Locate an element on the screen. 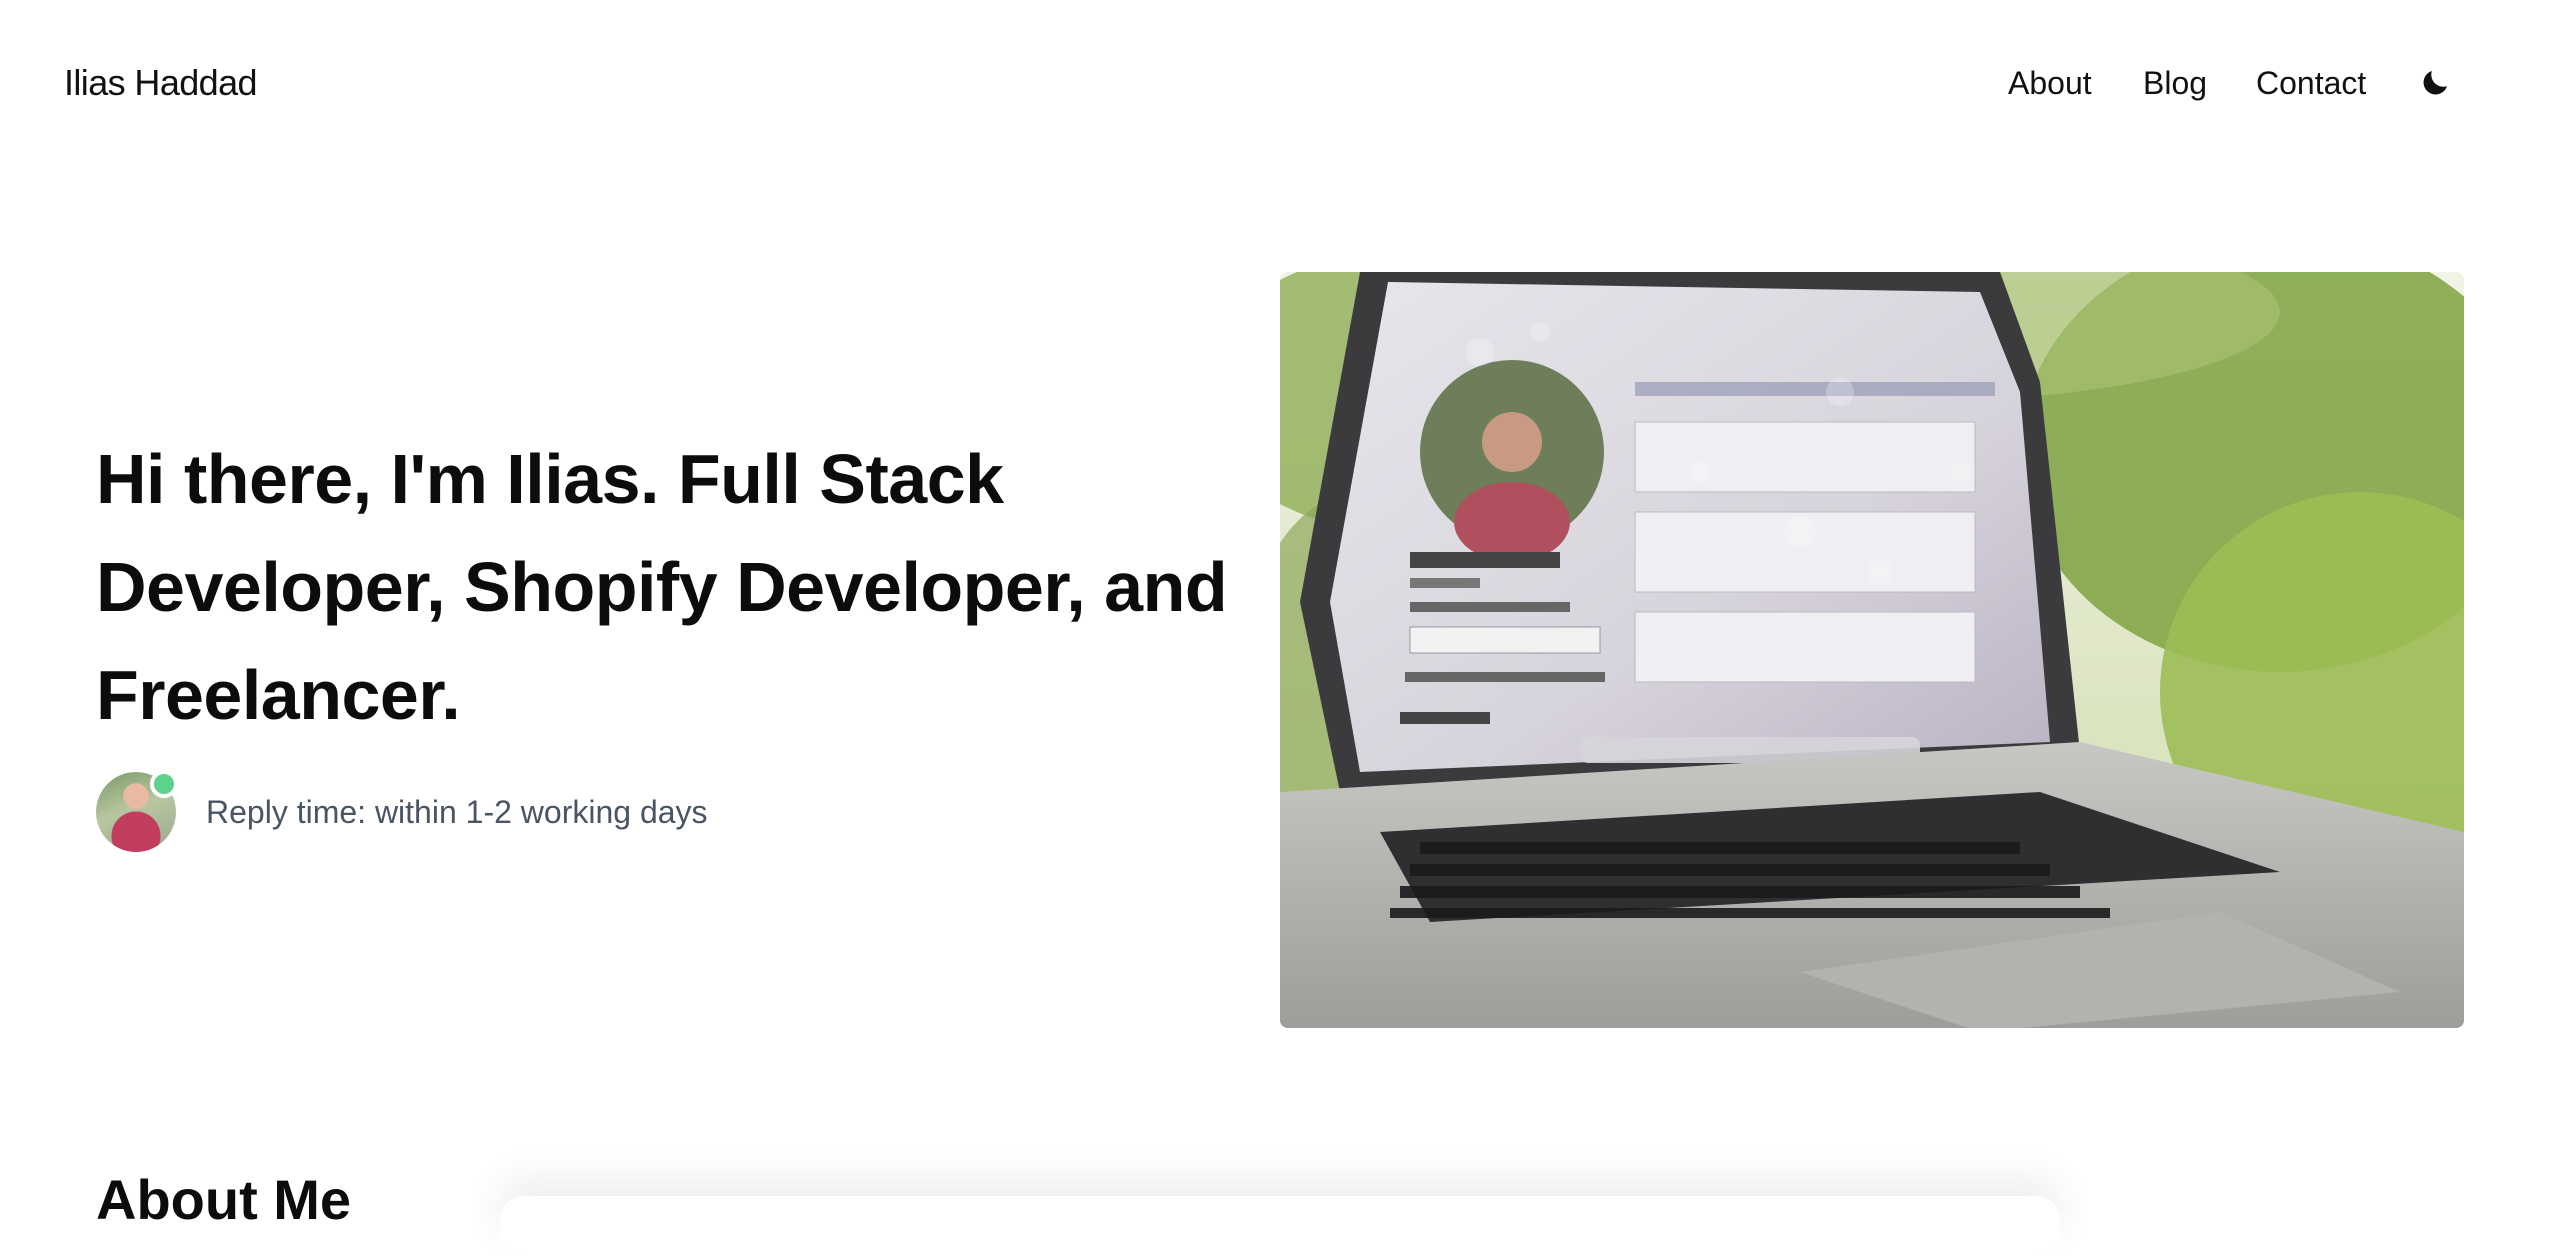  moon-icon is located at coordinates (2435, 82).